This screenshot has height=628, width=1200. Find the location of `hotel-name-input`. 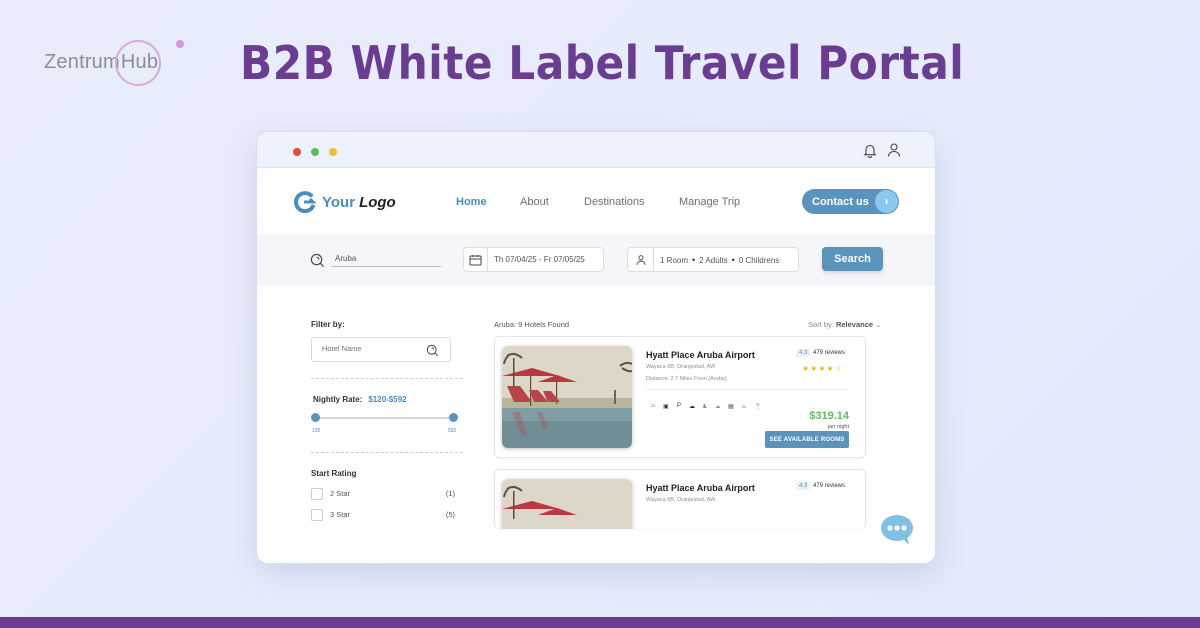

hotel-name-input is located at coordinates (372, 348).